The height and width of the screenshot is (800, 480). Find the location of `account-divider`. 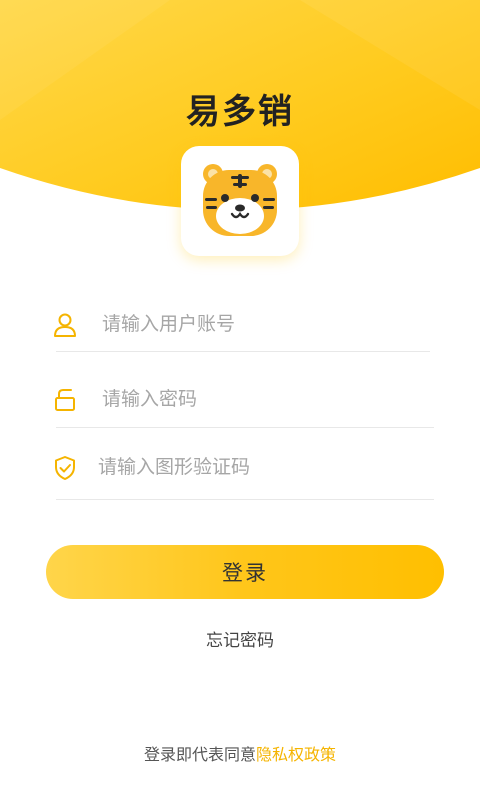

account-divider is located at coordinates (243, 351).